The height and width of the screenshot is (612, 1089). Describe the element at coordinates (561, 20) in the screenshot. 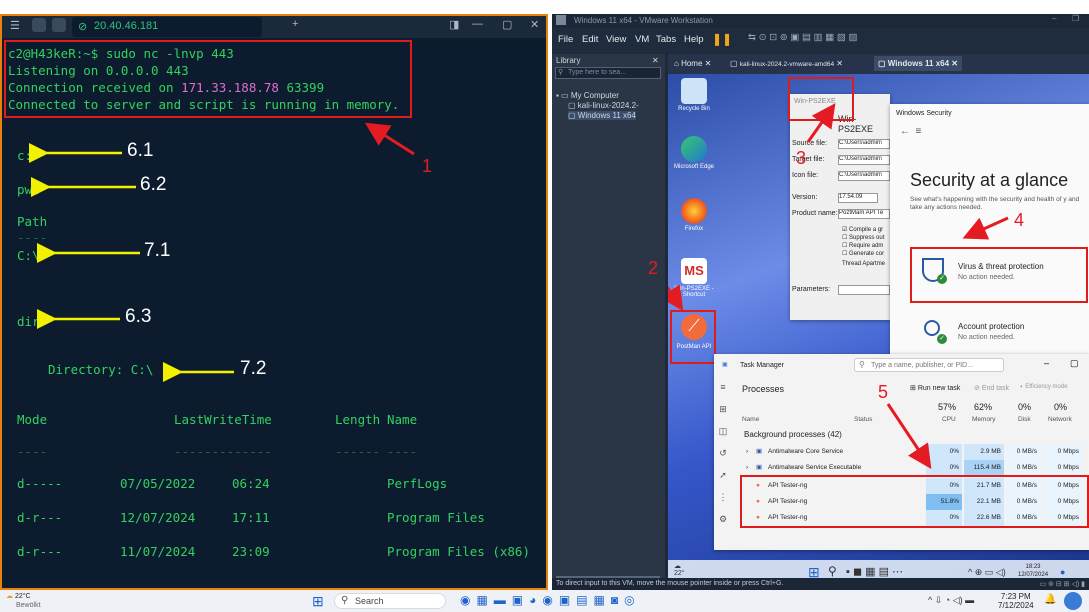

I see `vmware-logo-icon` at that location.